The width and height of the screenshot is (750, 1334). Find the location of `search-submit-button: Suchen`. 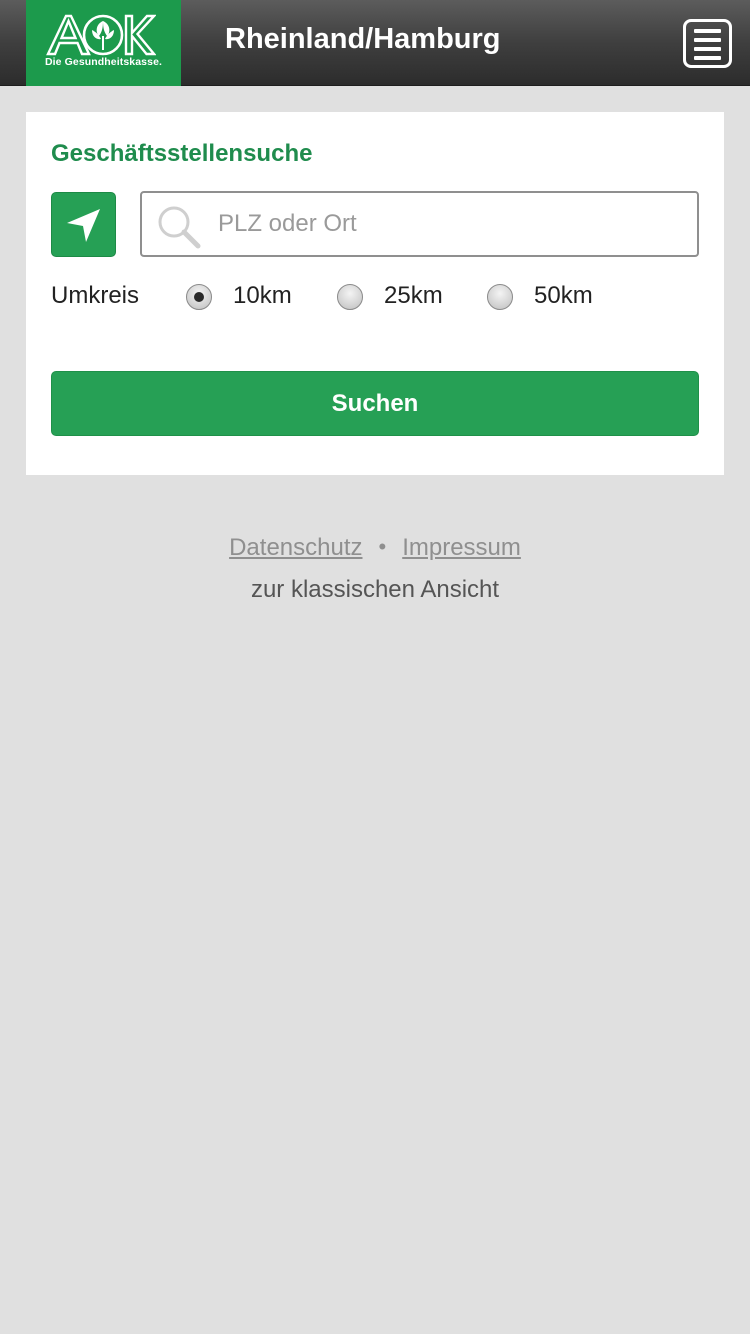

search-submit-button: Suchen is located at coordinates (375, 403).